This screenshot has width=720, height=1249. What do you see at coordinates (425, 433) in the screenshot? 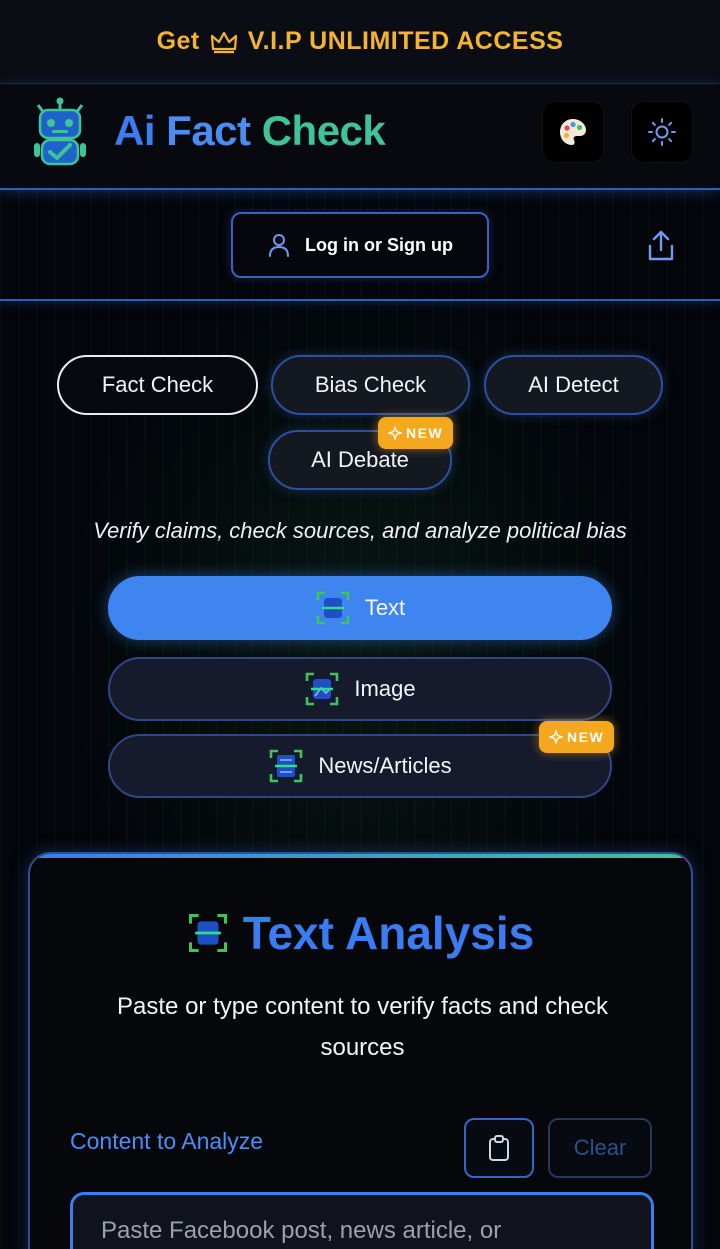
I see `new-badge-label: NEW` at bounding box center [425, 433].